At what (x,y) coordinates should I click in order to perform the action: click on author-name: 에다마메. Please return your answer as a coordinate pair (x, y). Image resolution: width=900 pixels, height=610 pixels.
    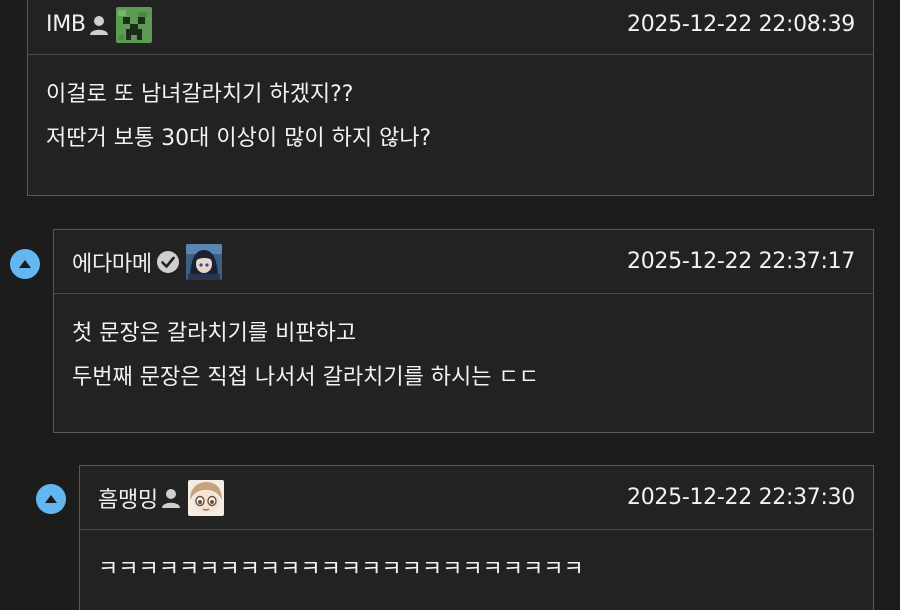
    Looking at the image, I should click on (112, 262).